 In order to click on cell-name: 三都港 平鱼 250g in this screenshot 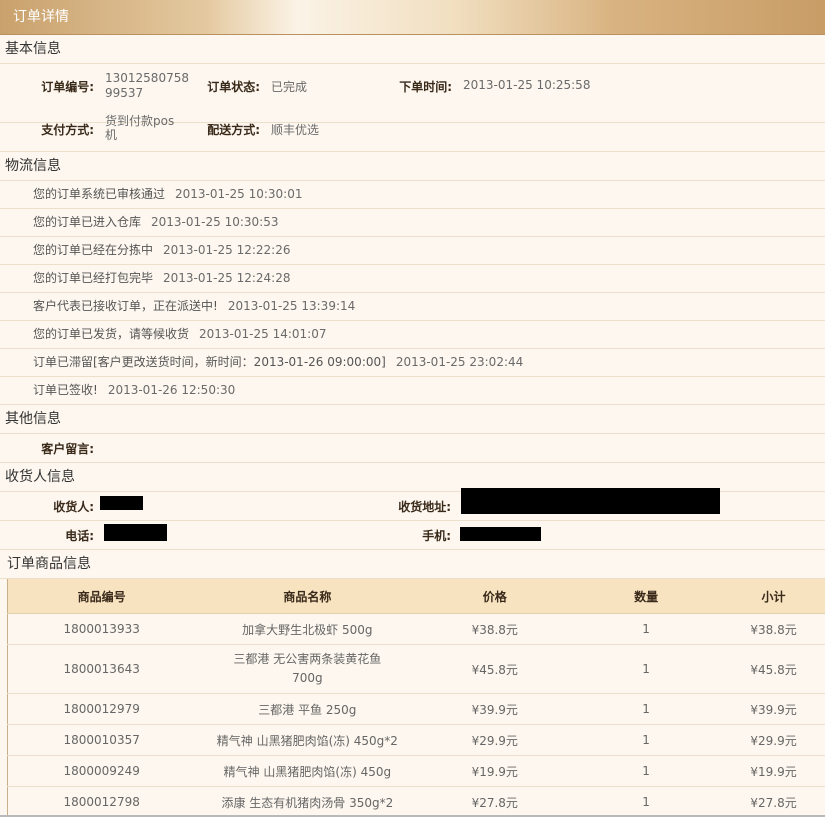, I will do `click(307, 709)`.